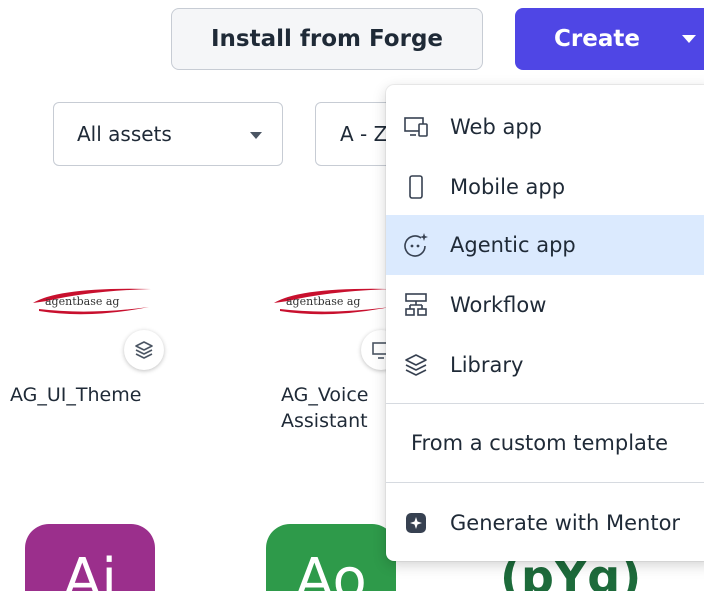  Describe the element at coordinates (325, 395) in the screenshot. I see `asset-name-line: AG_Voice` at that location.